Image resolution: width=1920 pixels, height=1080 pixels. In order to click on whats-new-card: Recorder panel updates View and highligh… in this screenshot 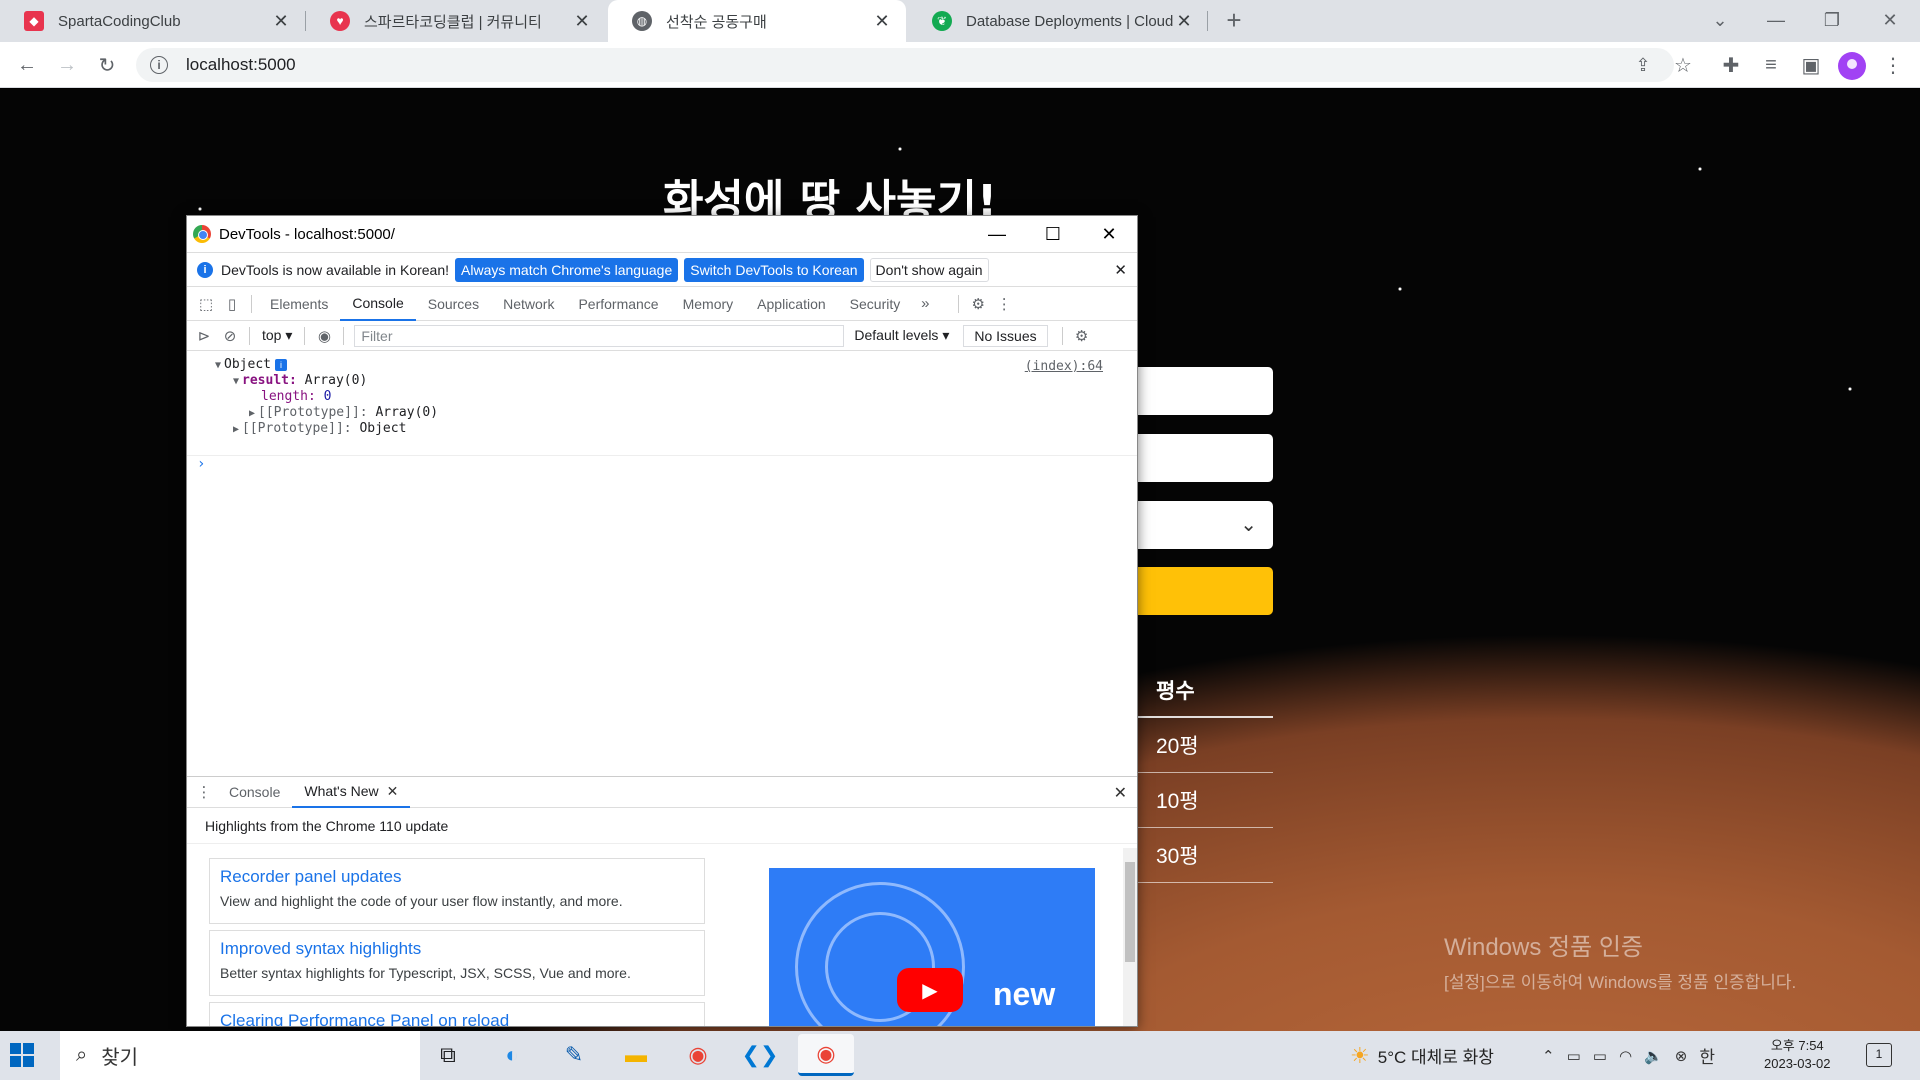, I will do `click(457, 891)`.